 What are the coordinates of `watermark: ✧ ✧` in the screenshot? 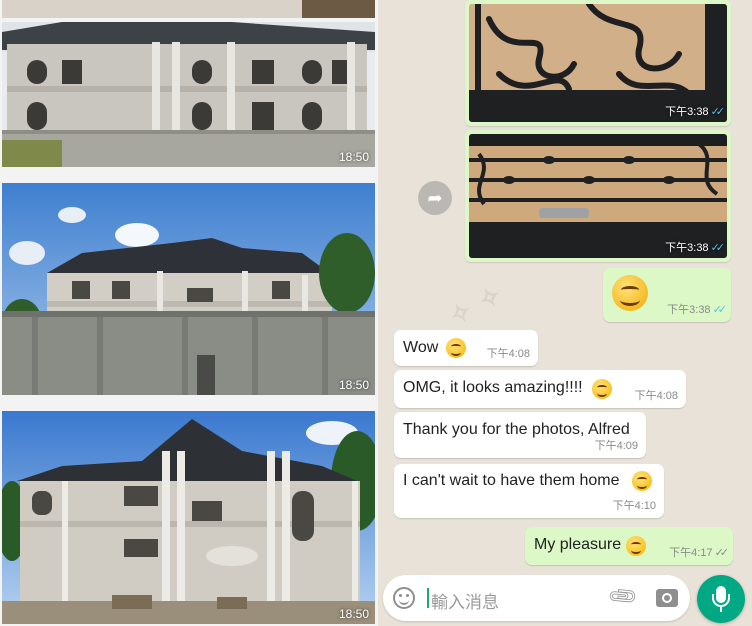 It's located at (476, 305).